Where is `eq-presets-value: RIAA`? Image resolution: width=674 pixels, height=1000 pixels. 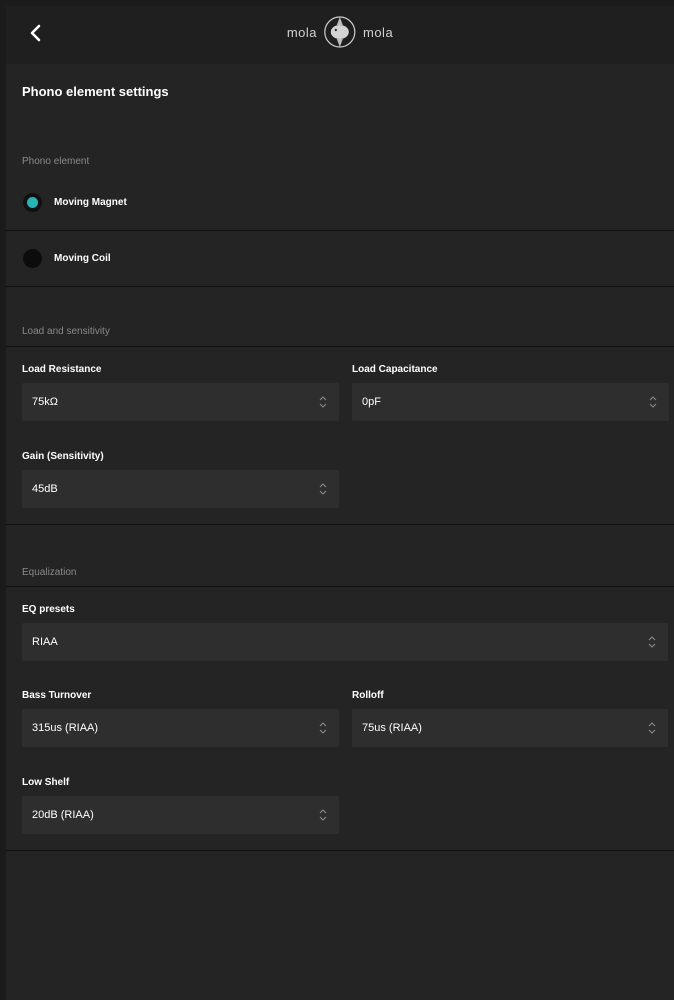
eq-presets-value: RIAA is located at coordinates (45, 642).